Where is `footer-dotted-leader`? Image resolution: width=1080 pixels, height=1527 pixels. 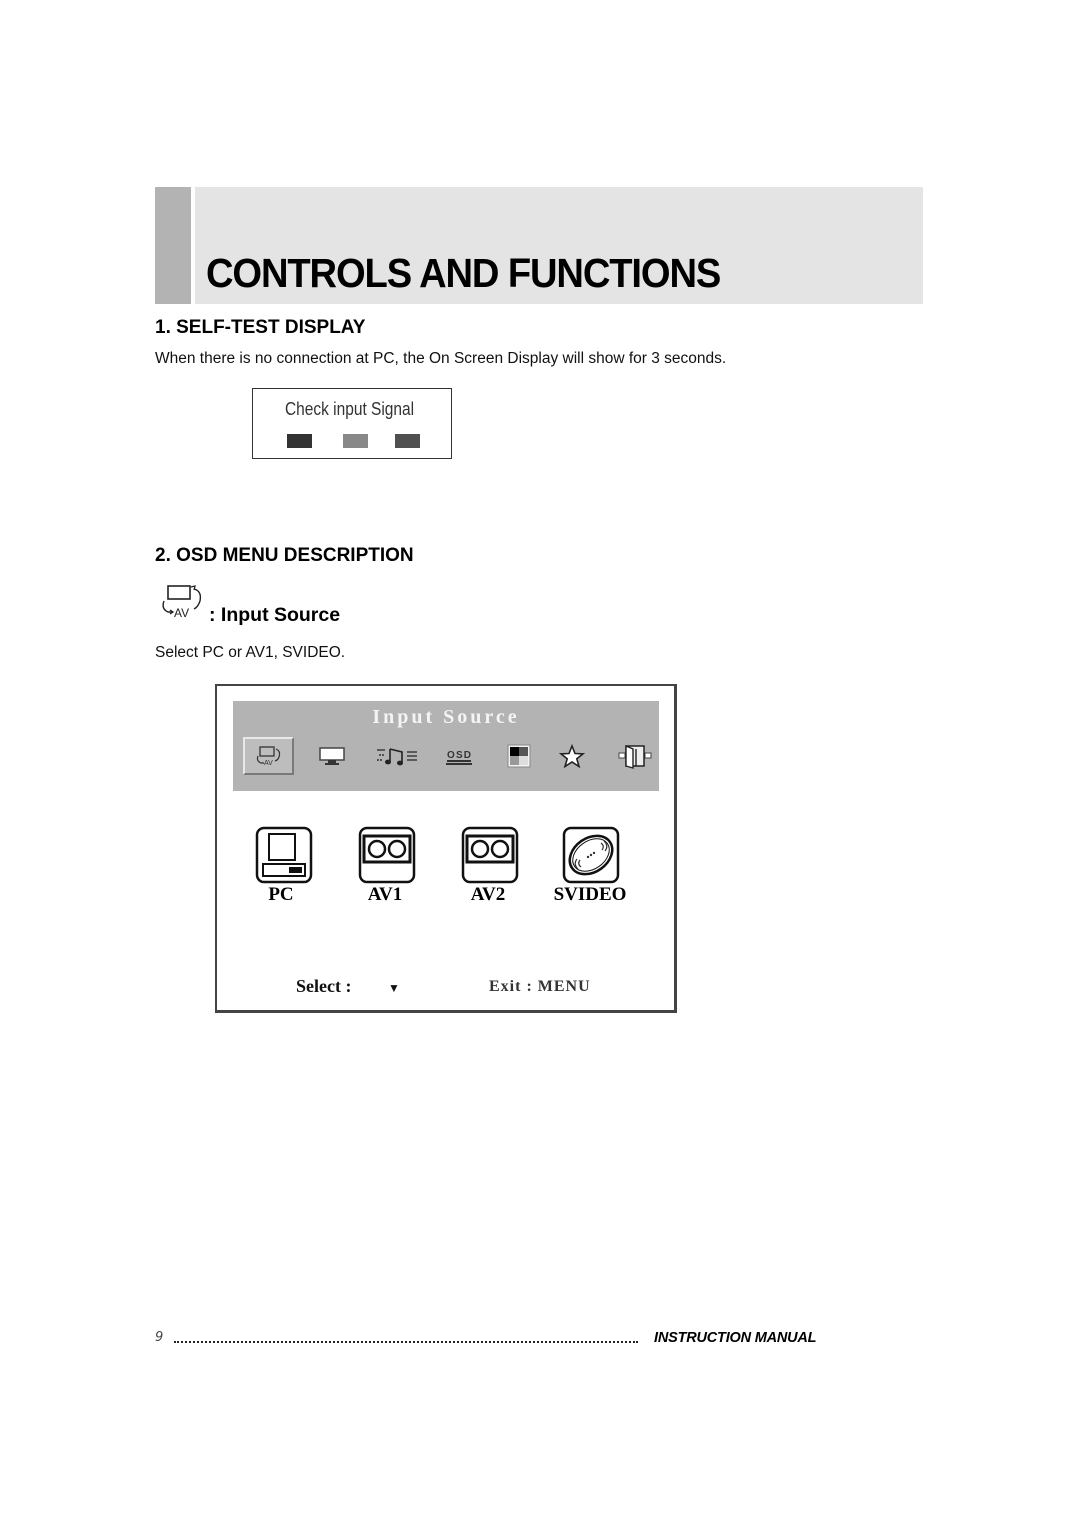
footer-dotted-leader is located at coordinates (406, 1337).